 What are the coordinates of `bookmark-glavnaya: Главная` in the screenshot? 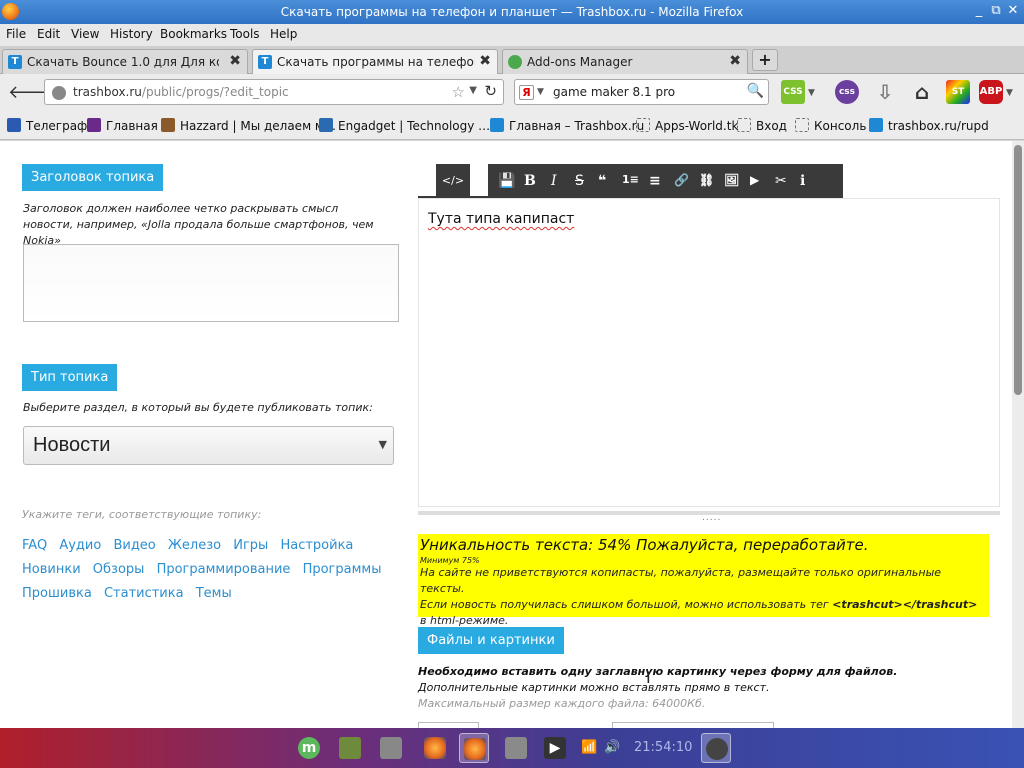 It's located at (122, 125).